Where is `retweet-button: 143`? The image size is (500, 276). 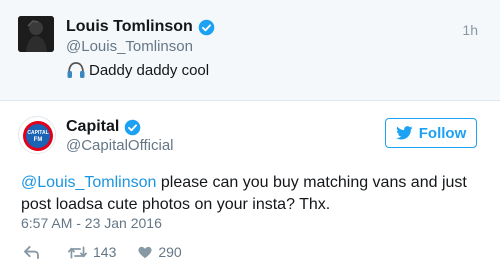
retweet-button: 143 is located at coordinates (92, 252).